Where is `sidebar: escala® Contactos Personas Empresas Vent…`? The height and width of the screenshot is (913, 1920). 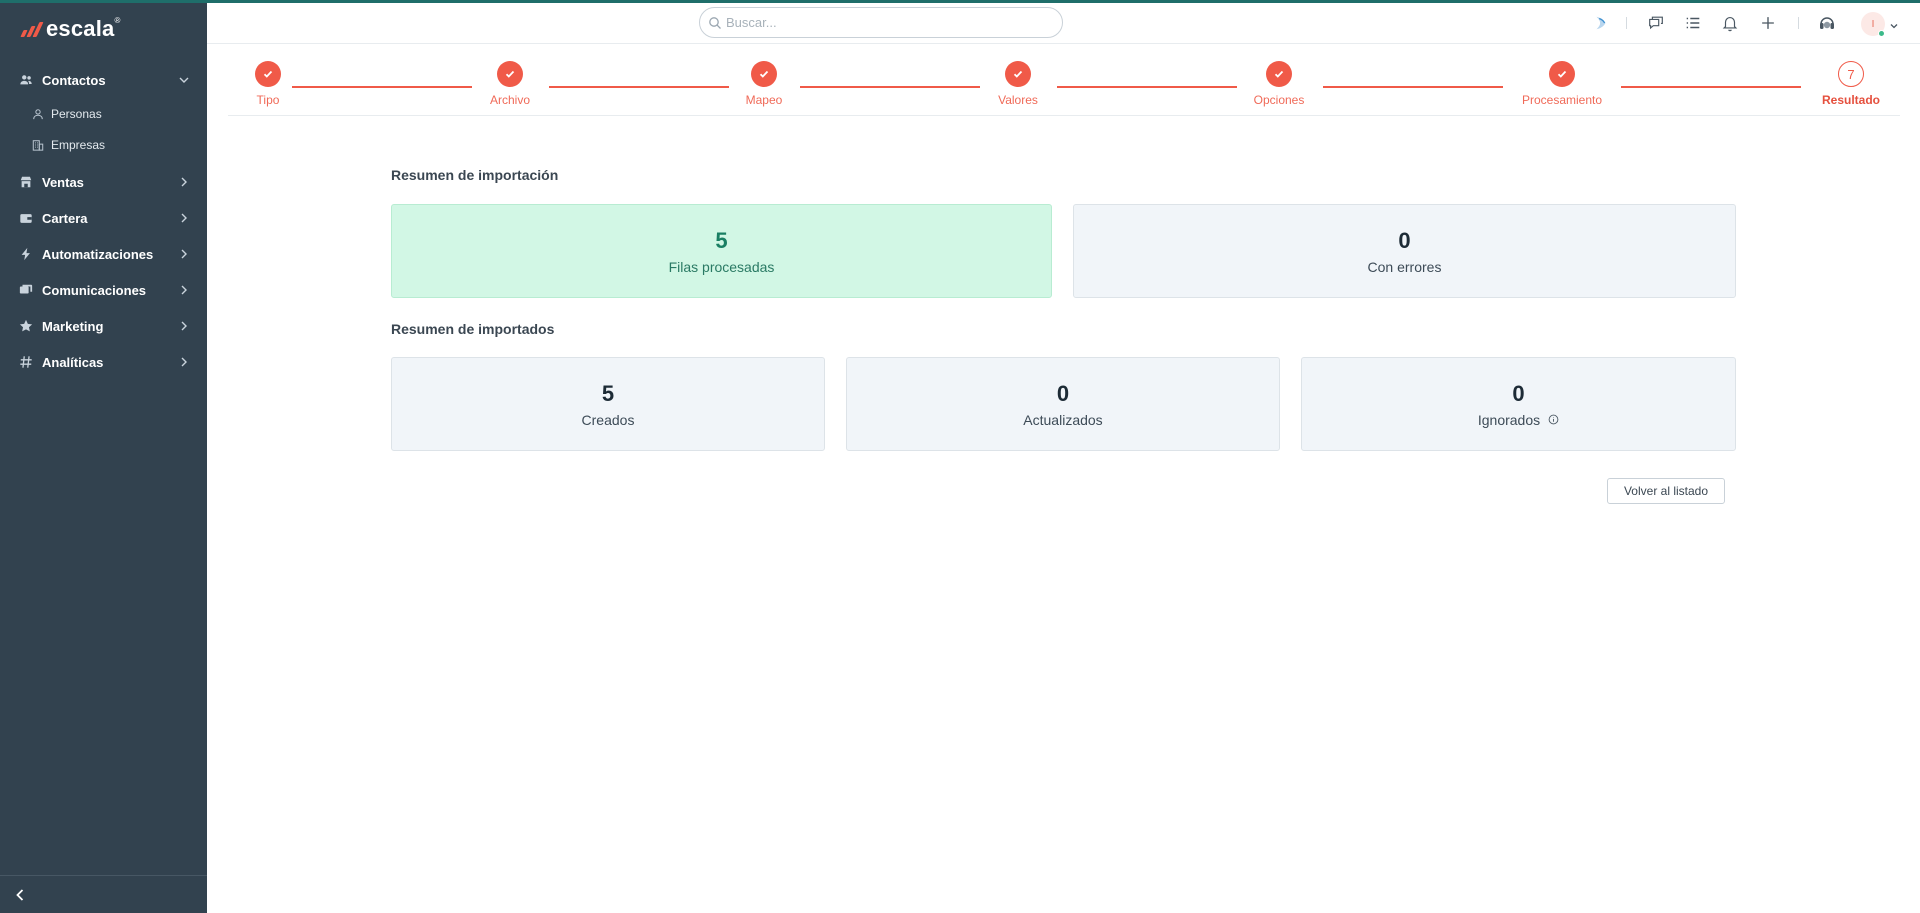
sidebar: escala® Contactos Personas Empresas Vent… is located at coordinates (103, 456).